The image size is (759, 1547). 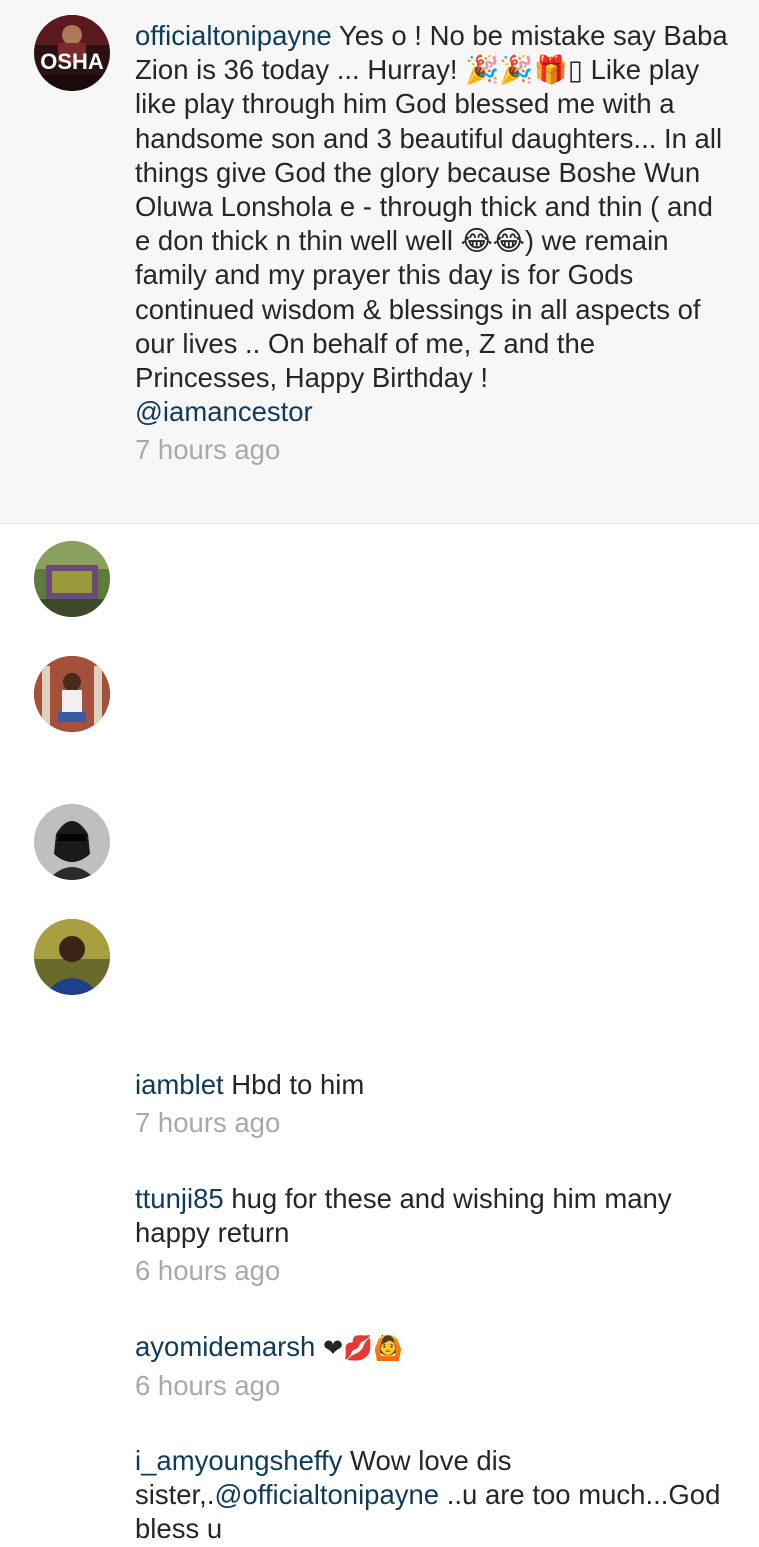 I want to click on comment-username: iamblet, so click(x=179, y=1084).